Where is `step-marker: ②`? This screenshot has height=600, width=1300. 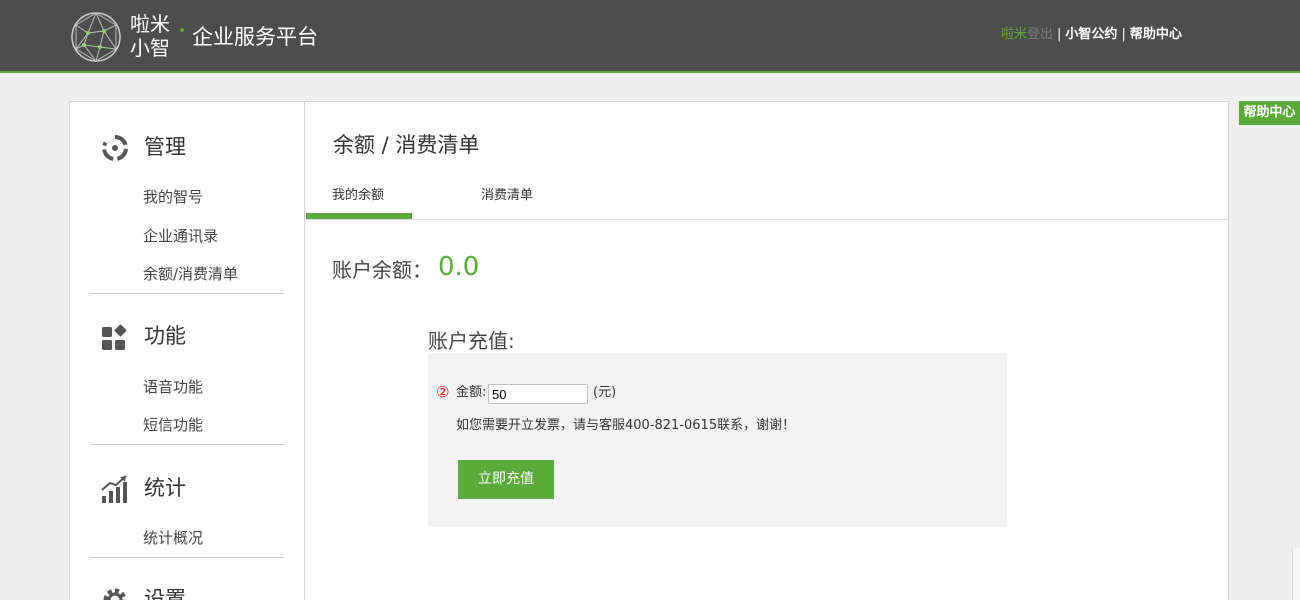 step-marker: ② is located at coordinates (443, 392).